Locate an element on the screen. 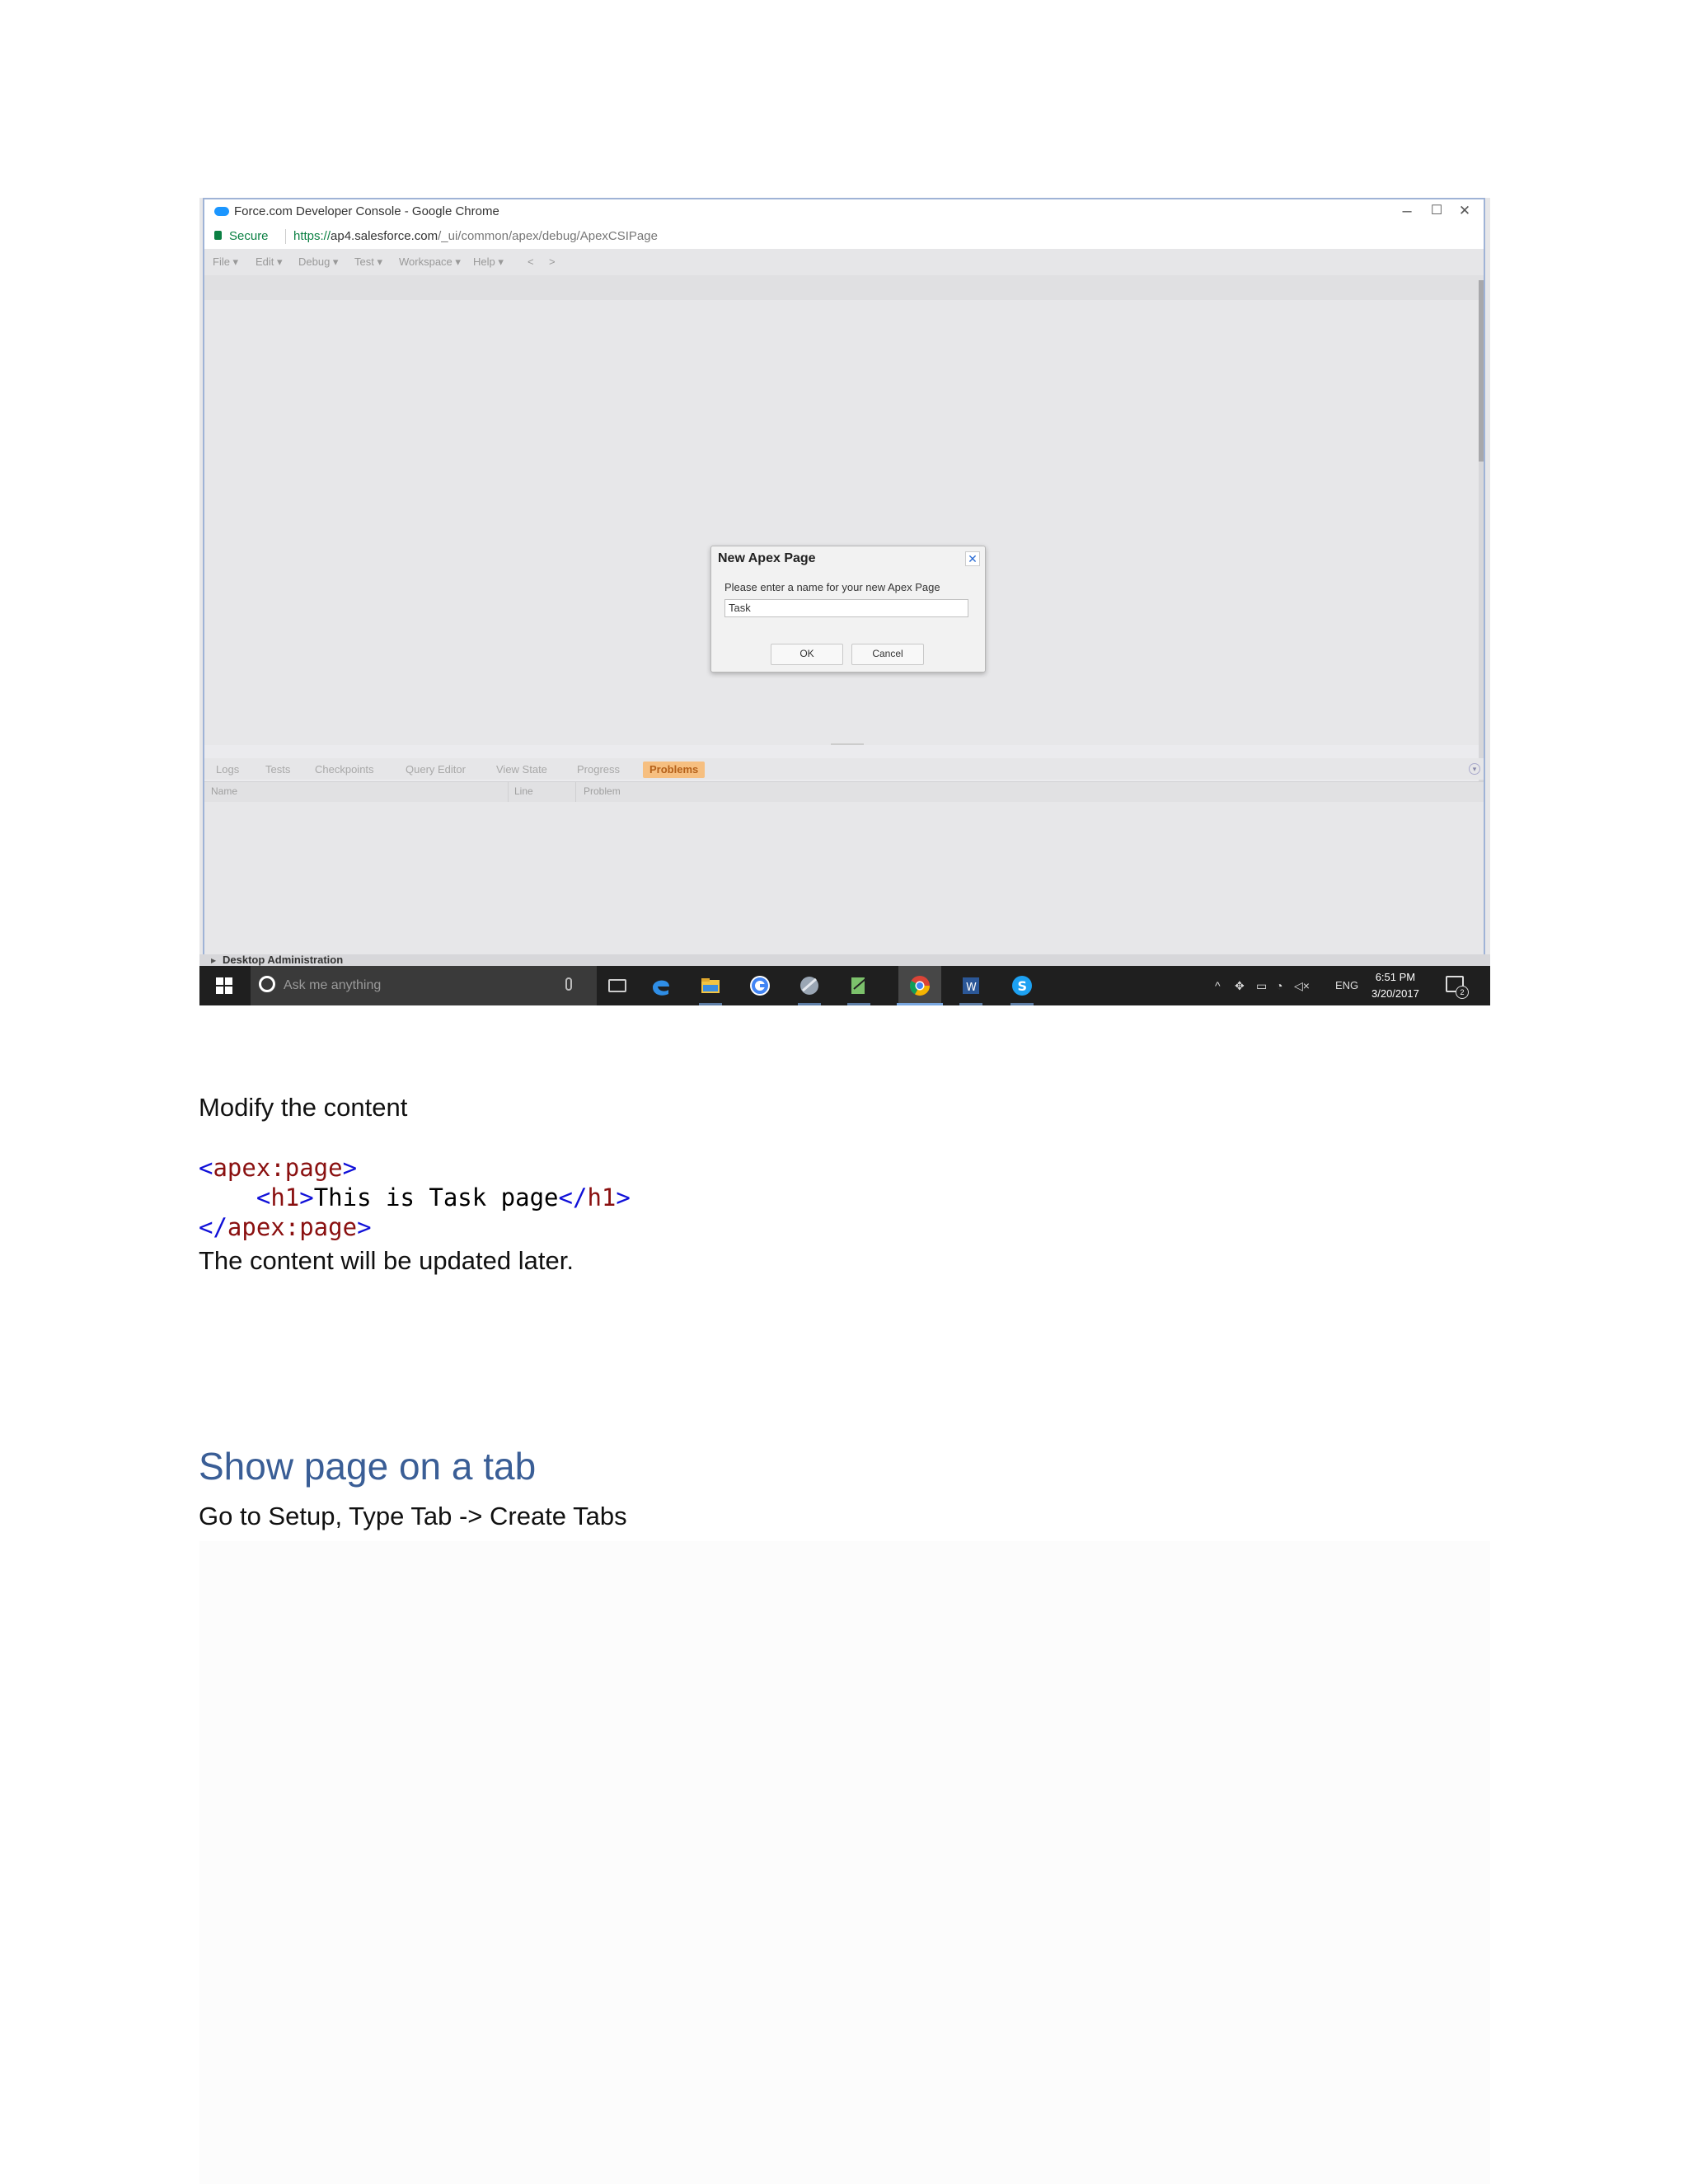 The width and height of the screenshot is (1688, 2184). microphone-icon is located at coordinates (569, 984).